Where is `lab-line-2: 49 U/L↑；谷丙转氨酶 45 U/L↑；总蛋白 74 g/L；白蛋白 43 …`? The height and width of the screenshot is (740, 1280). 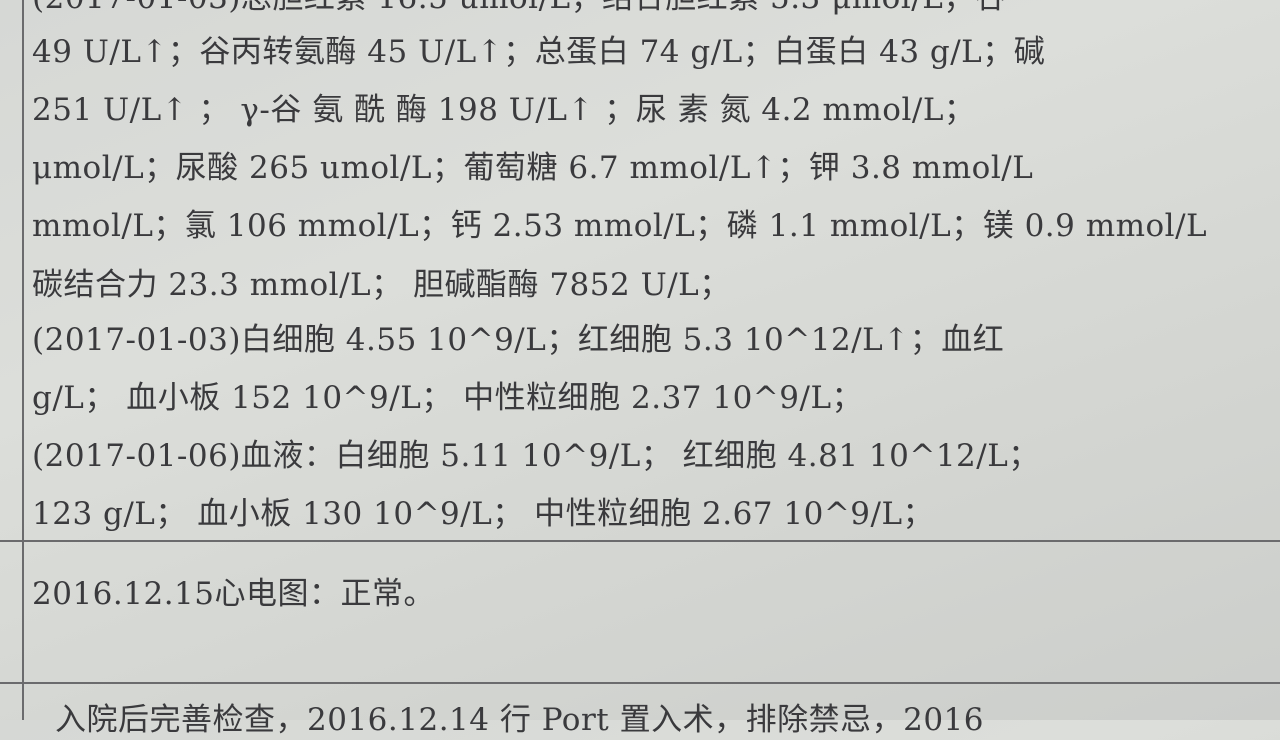
lab-line-2: 49 U/L↑；谷丙转氨酶 45 U/L↑；总蛋白 74 g/L；白蛋白 43 … is located at coordinates (539, 52).